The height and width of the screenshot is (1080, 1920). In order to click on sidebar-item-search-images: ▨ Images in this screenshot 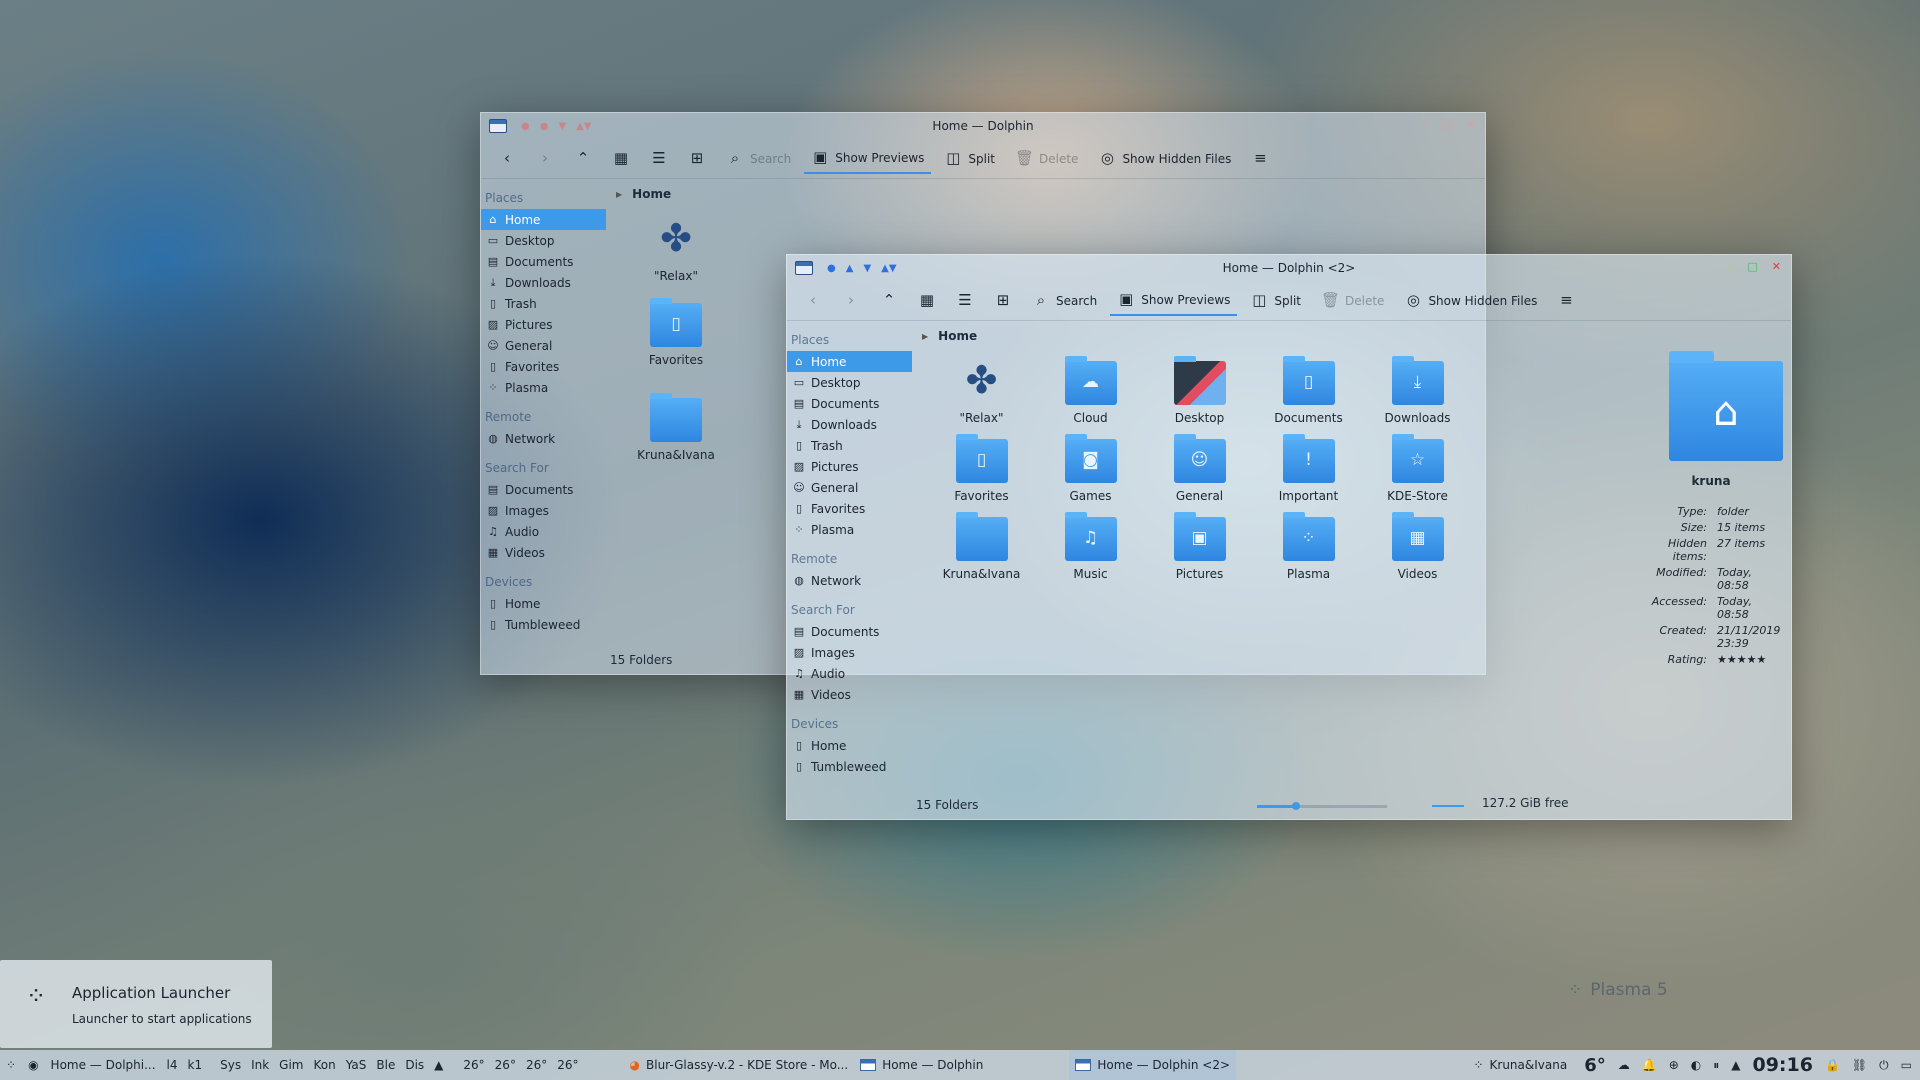, I will do `click(849, 652)`.